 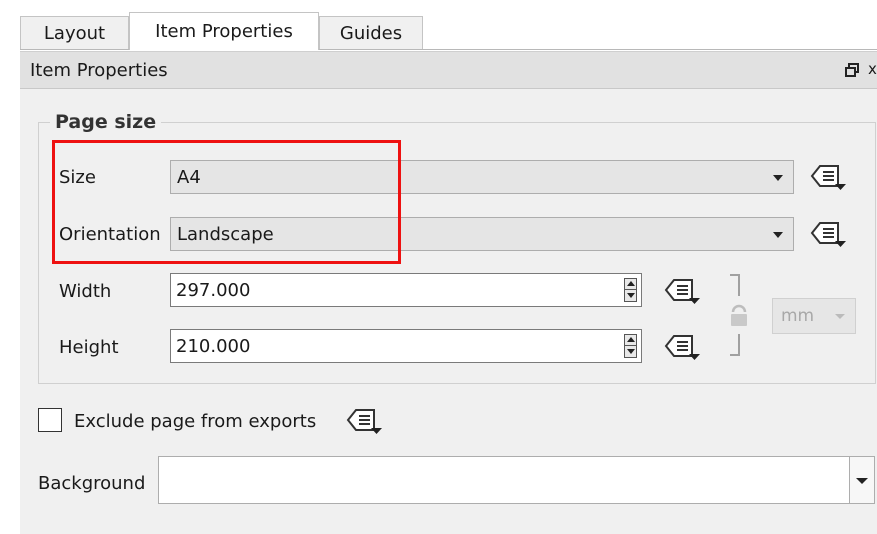 What do you see at coordinates (516, 480) in the screenshot?
I see `background-symbol-button` at bounding box center [516, 480].